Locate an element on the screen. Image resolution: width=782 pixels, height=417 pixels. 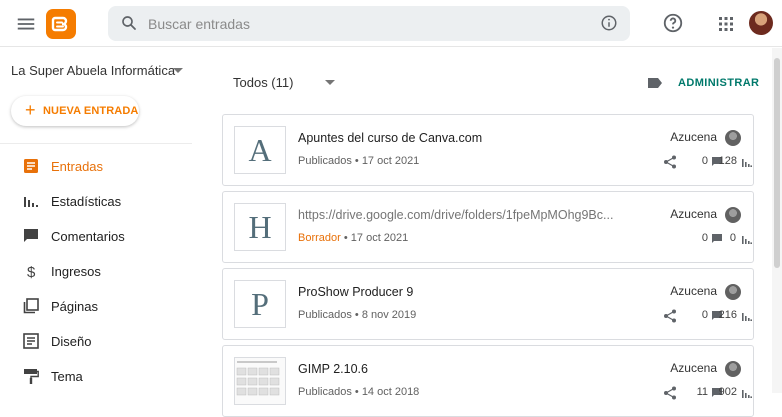
post-thumbnail: A is located at coordinates (260, 150).